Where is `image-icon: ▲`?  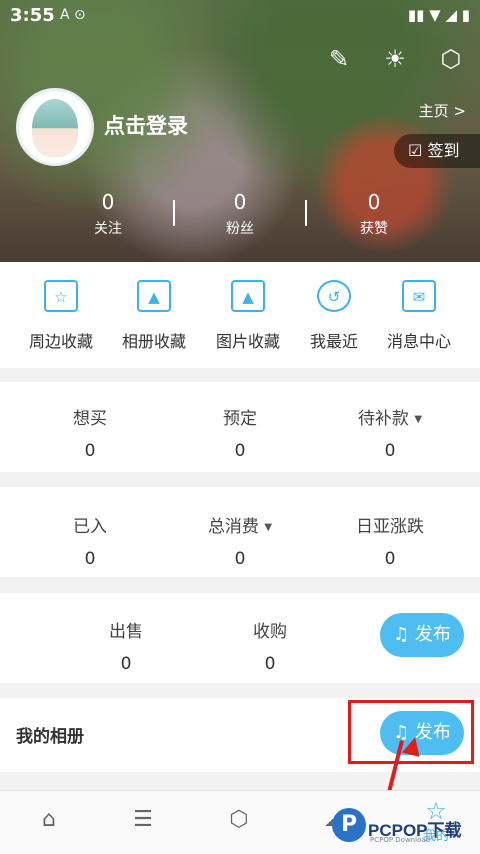 image-icon: ▲ is located at coordinates (248, 296).